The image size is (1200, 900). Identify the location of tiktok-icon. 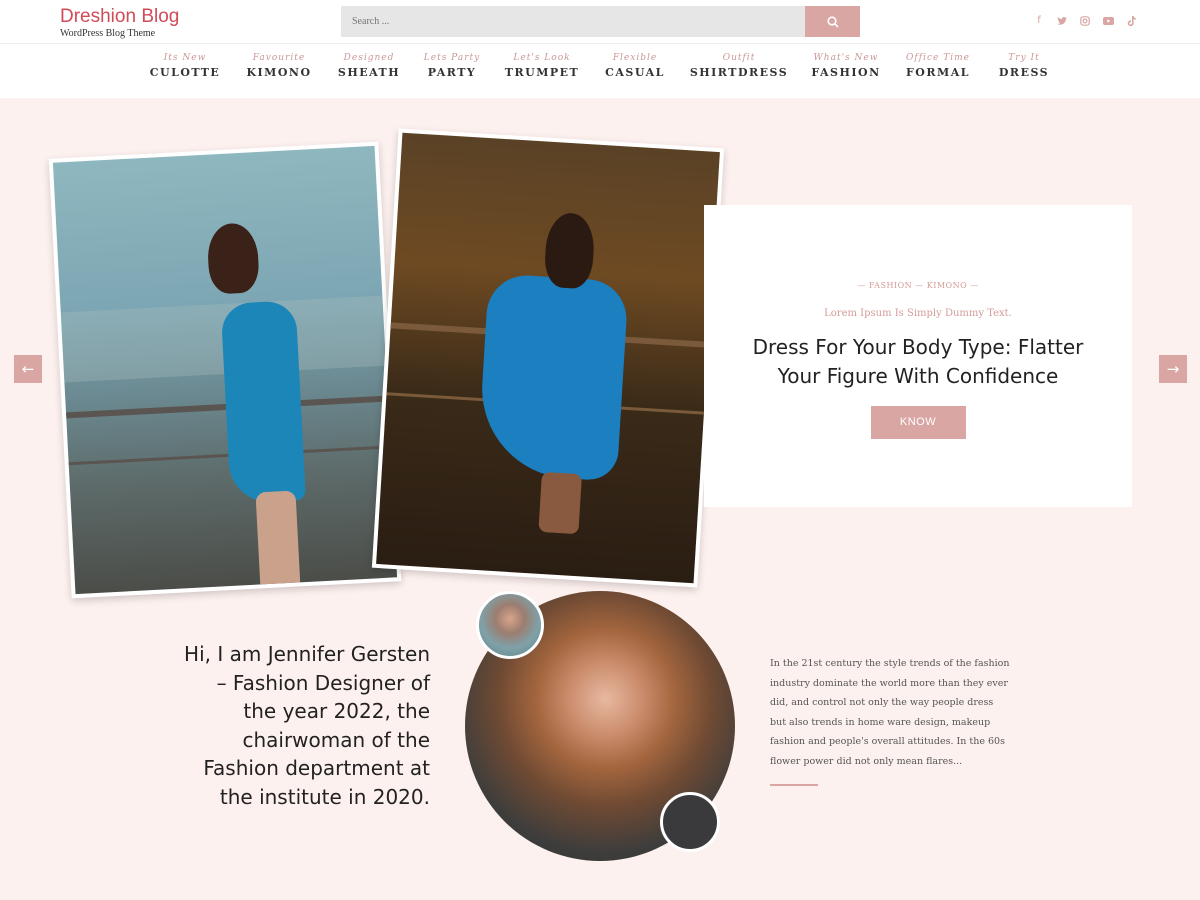
(1131, 21).